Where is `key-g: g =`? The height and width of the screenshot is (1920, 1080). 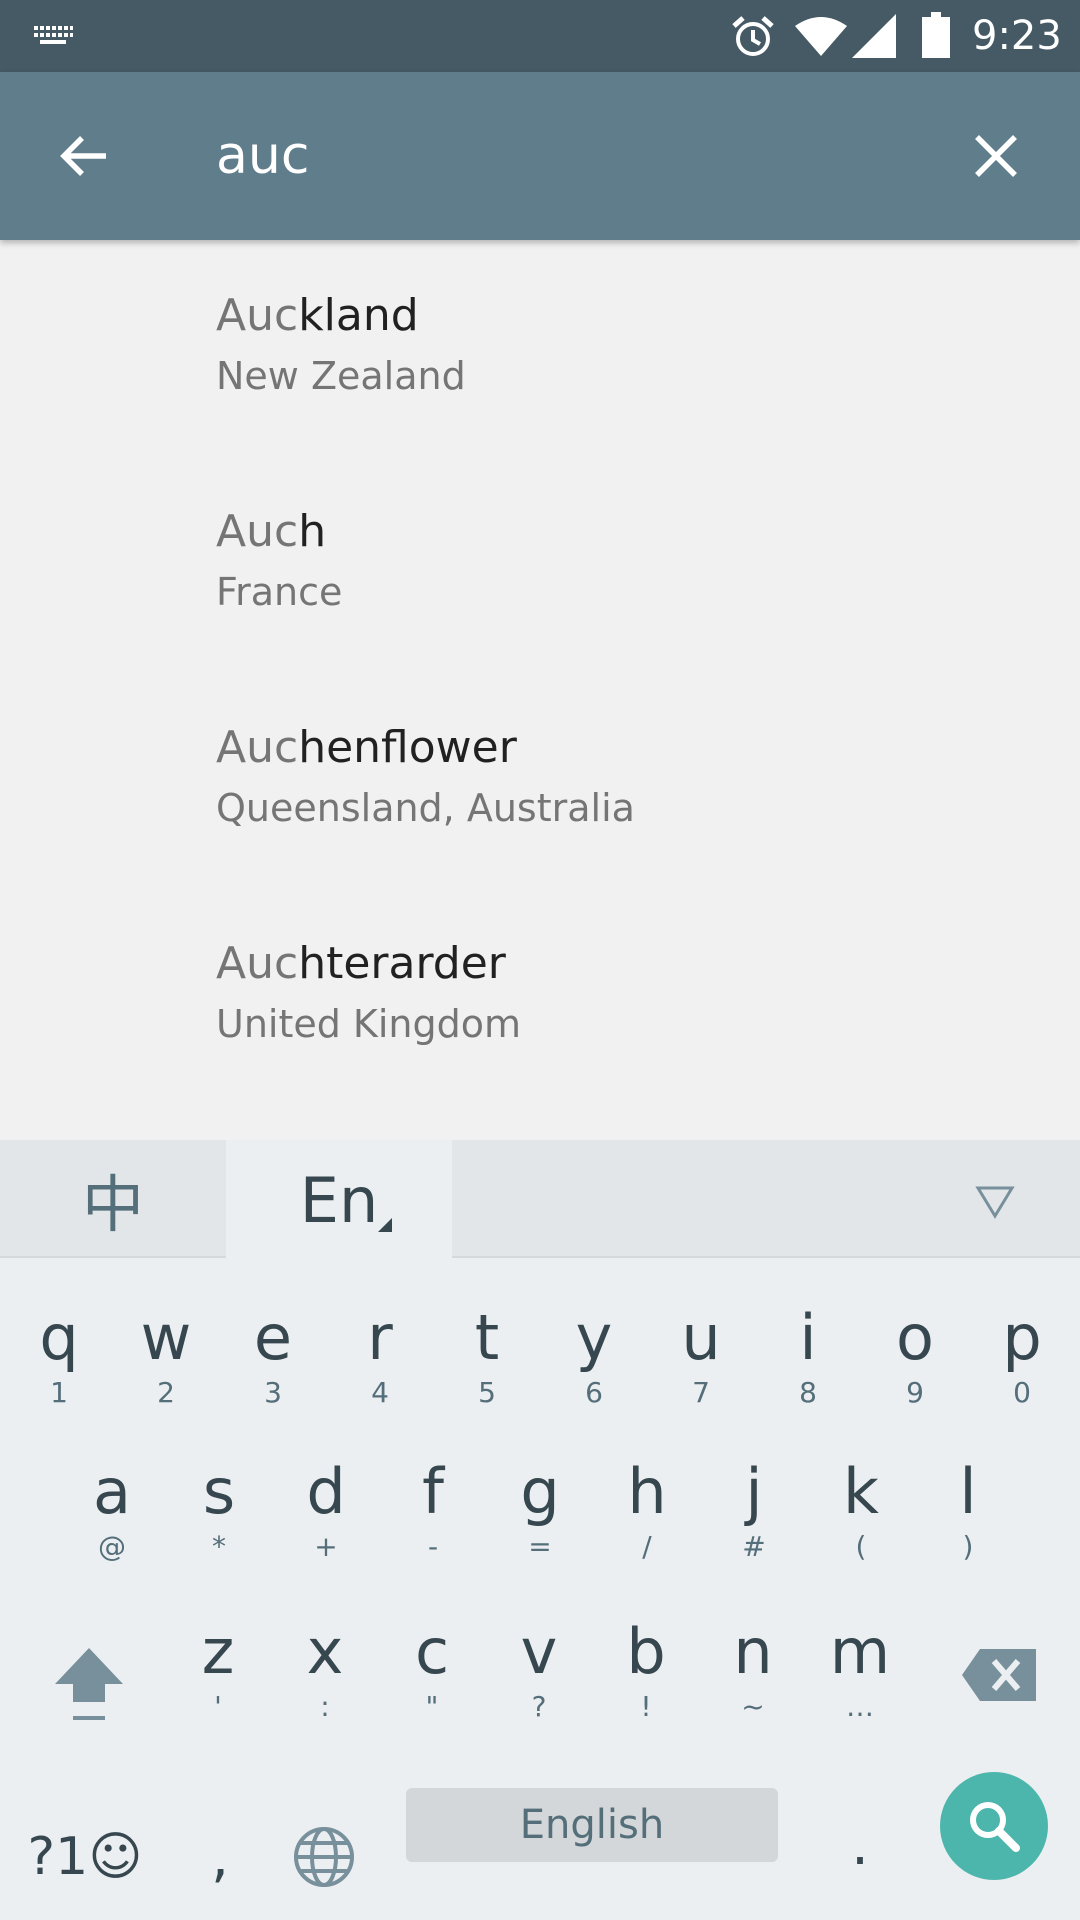 key-g: g = is located at coordinates (540, 1512).